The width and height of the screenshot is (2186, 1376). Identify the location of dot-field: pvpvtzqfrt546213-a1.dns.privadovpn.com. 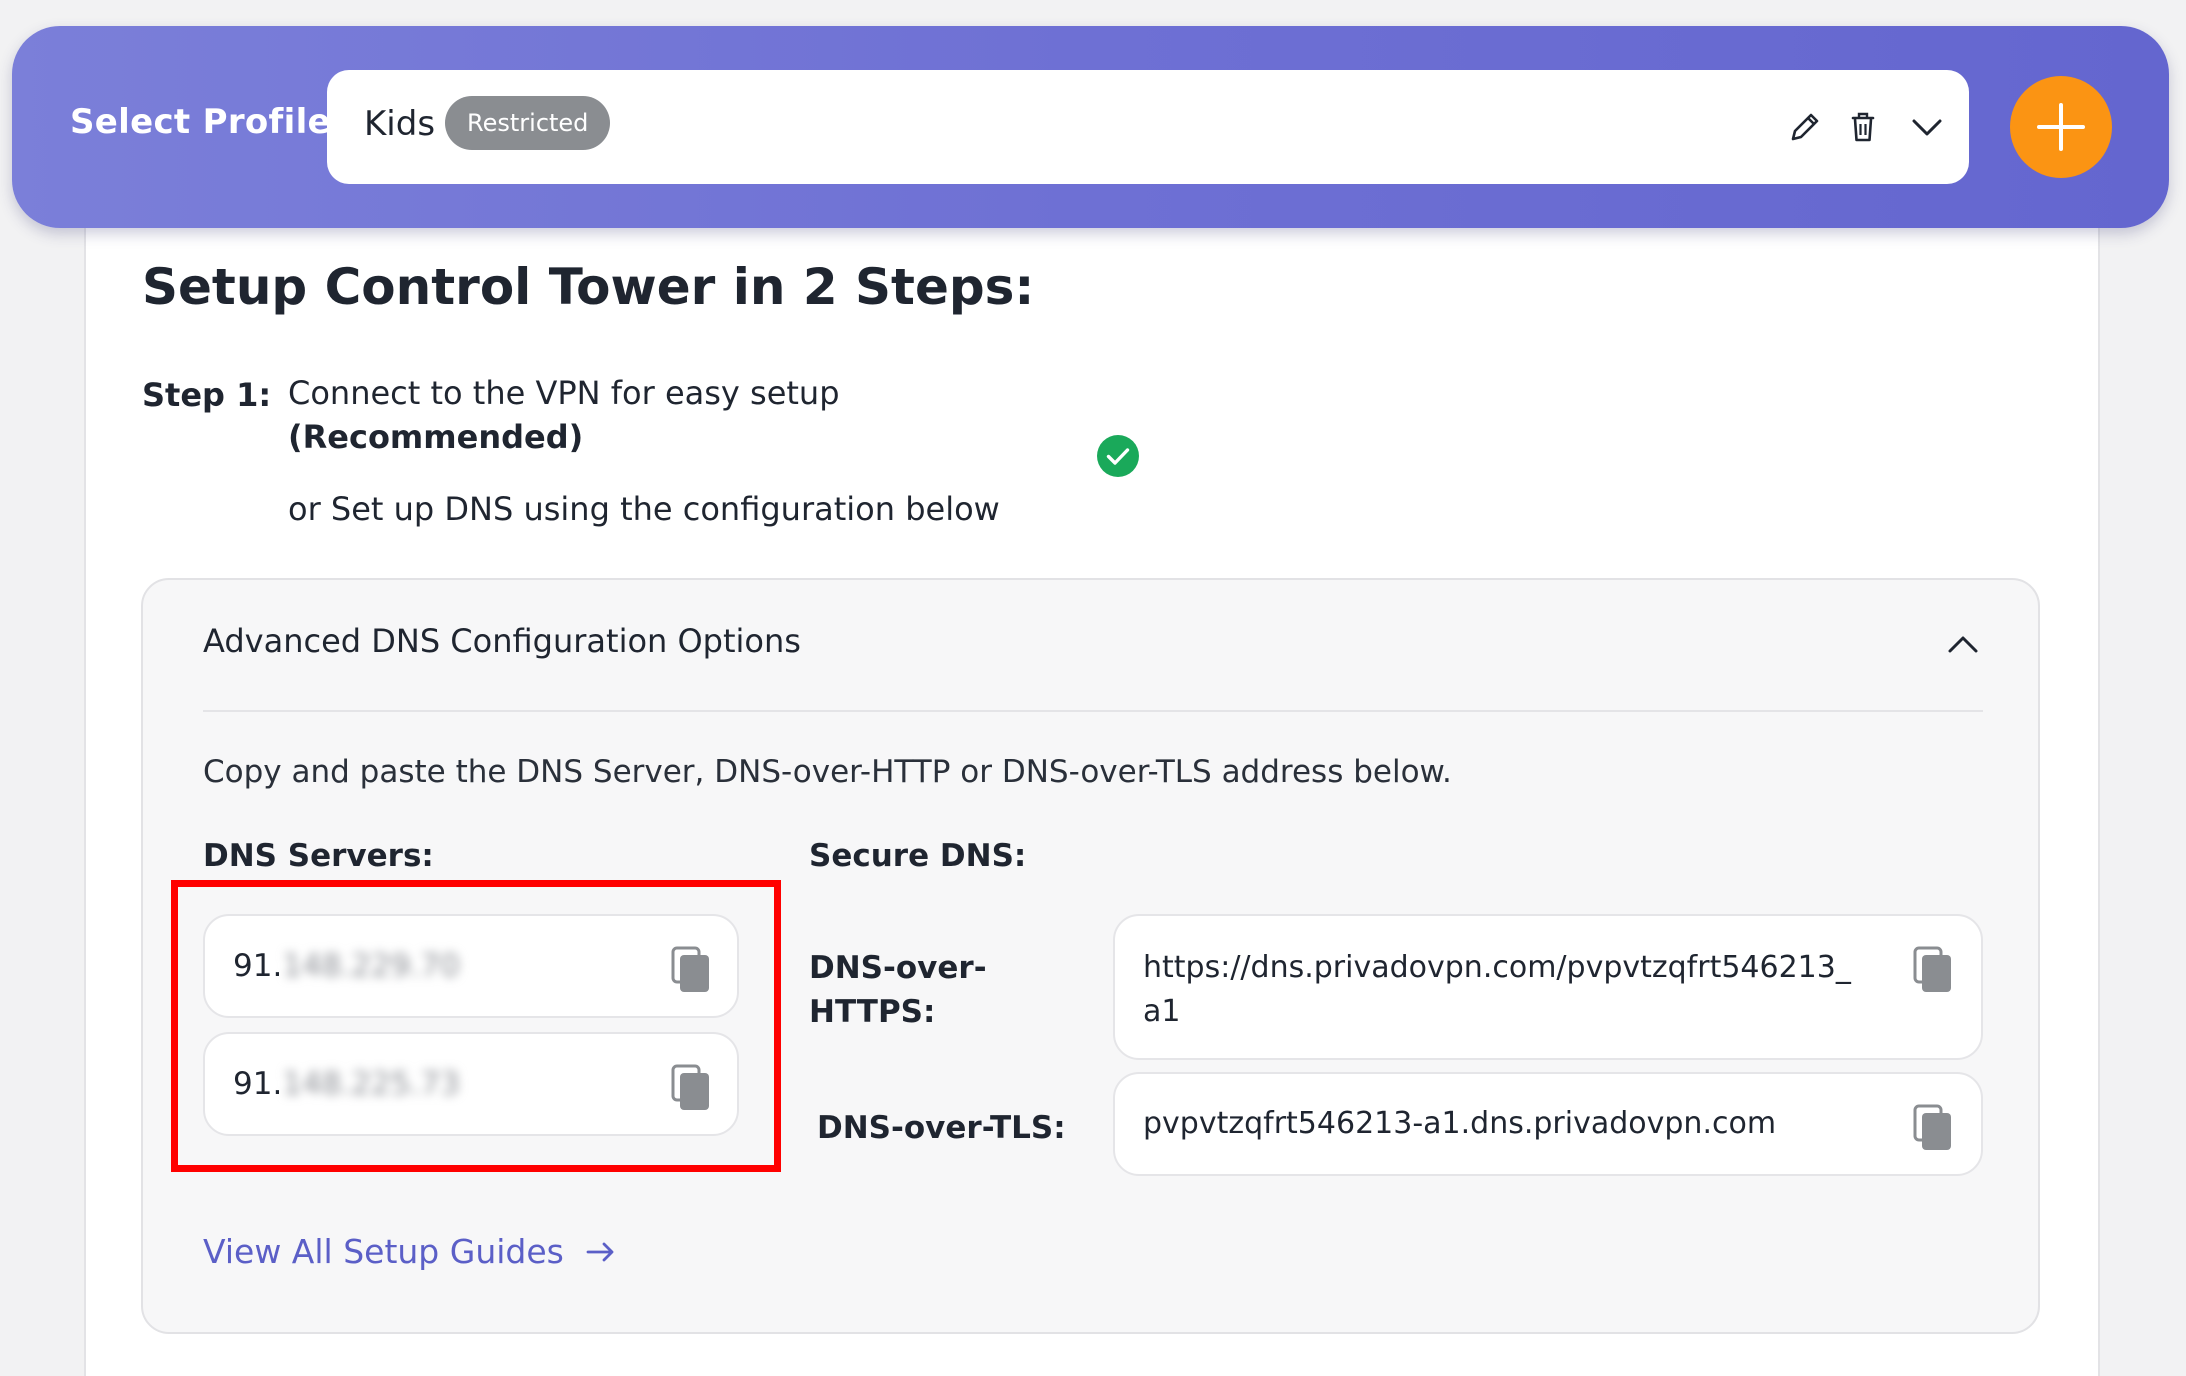
(1548, 1124).